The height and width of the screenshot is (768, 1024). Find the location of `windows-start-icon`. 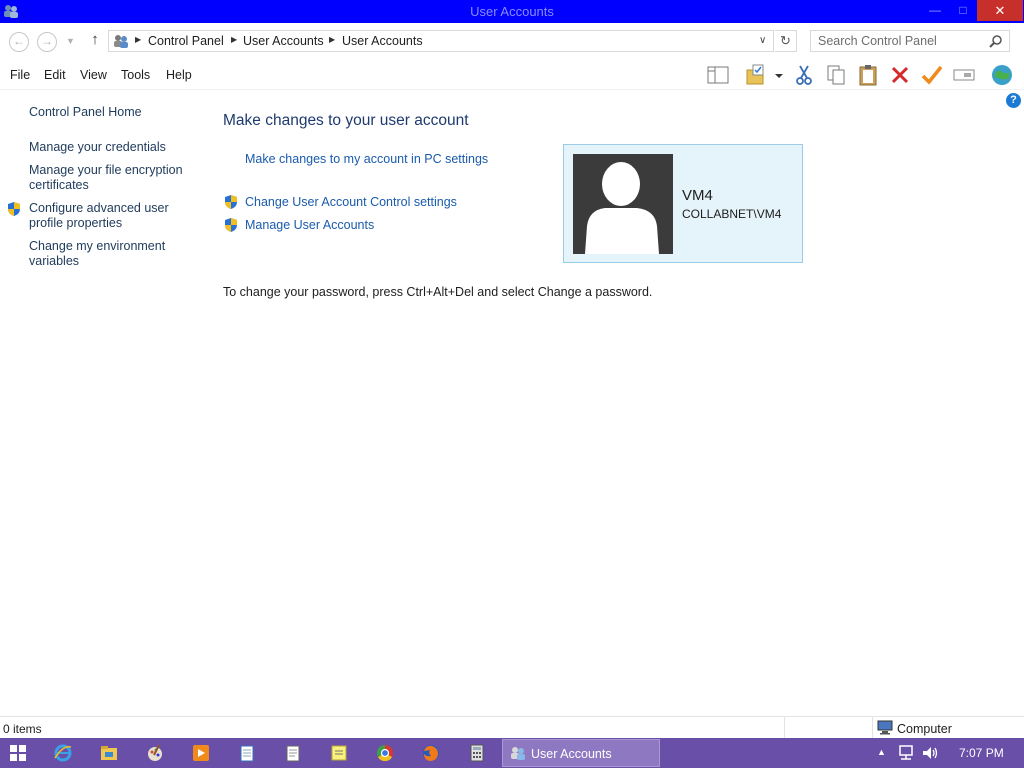

windows-start-icon is located at coordinates (18, 753).